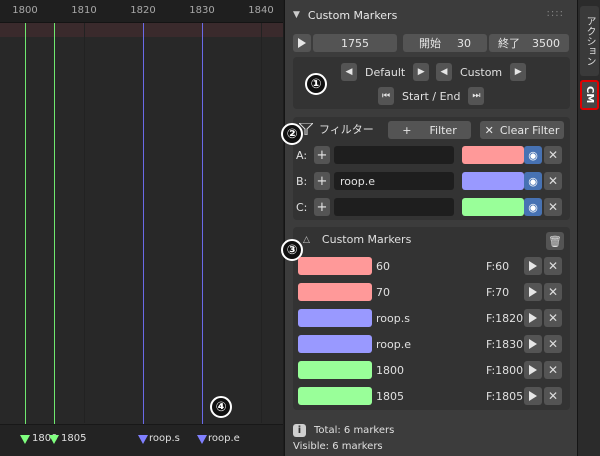 Image resolution: width=600 pixels, height=456 pixels. I want to click on filter-row: C: + ◉ ✕, so click(429, 207).